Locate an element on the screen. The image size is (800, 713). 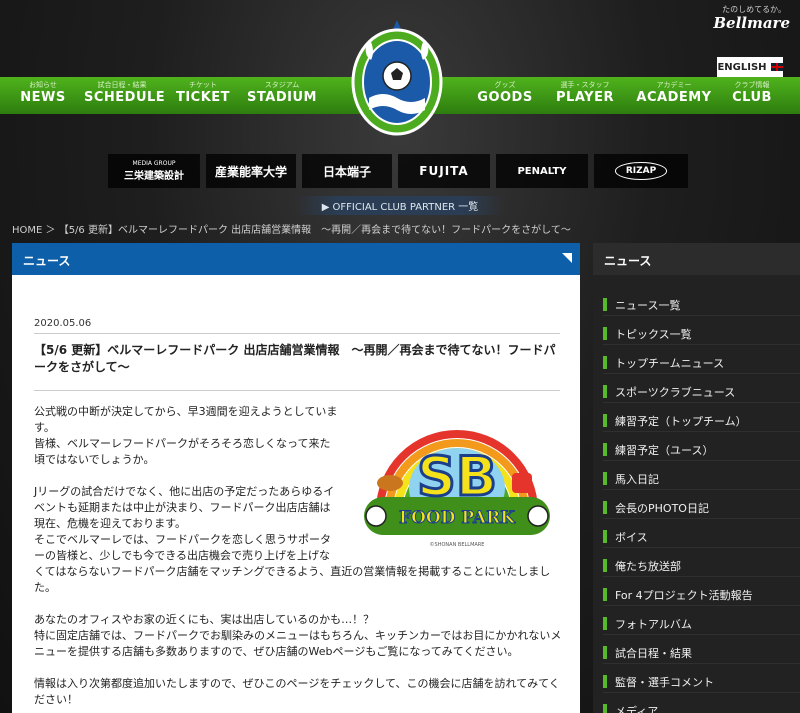
sponsor-sanei: MEDIA GROUP 三栄建築設計 is located at coordinates (154, 171).